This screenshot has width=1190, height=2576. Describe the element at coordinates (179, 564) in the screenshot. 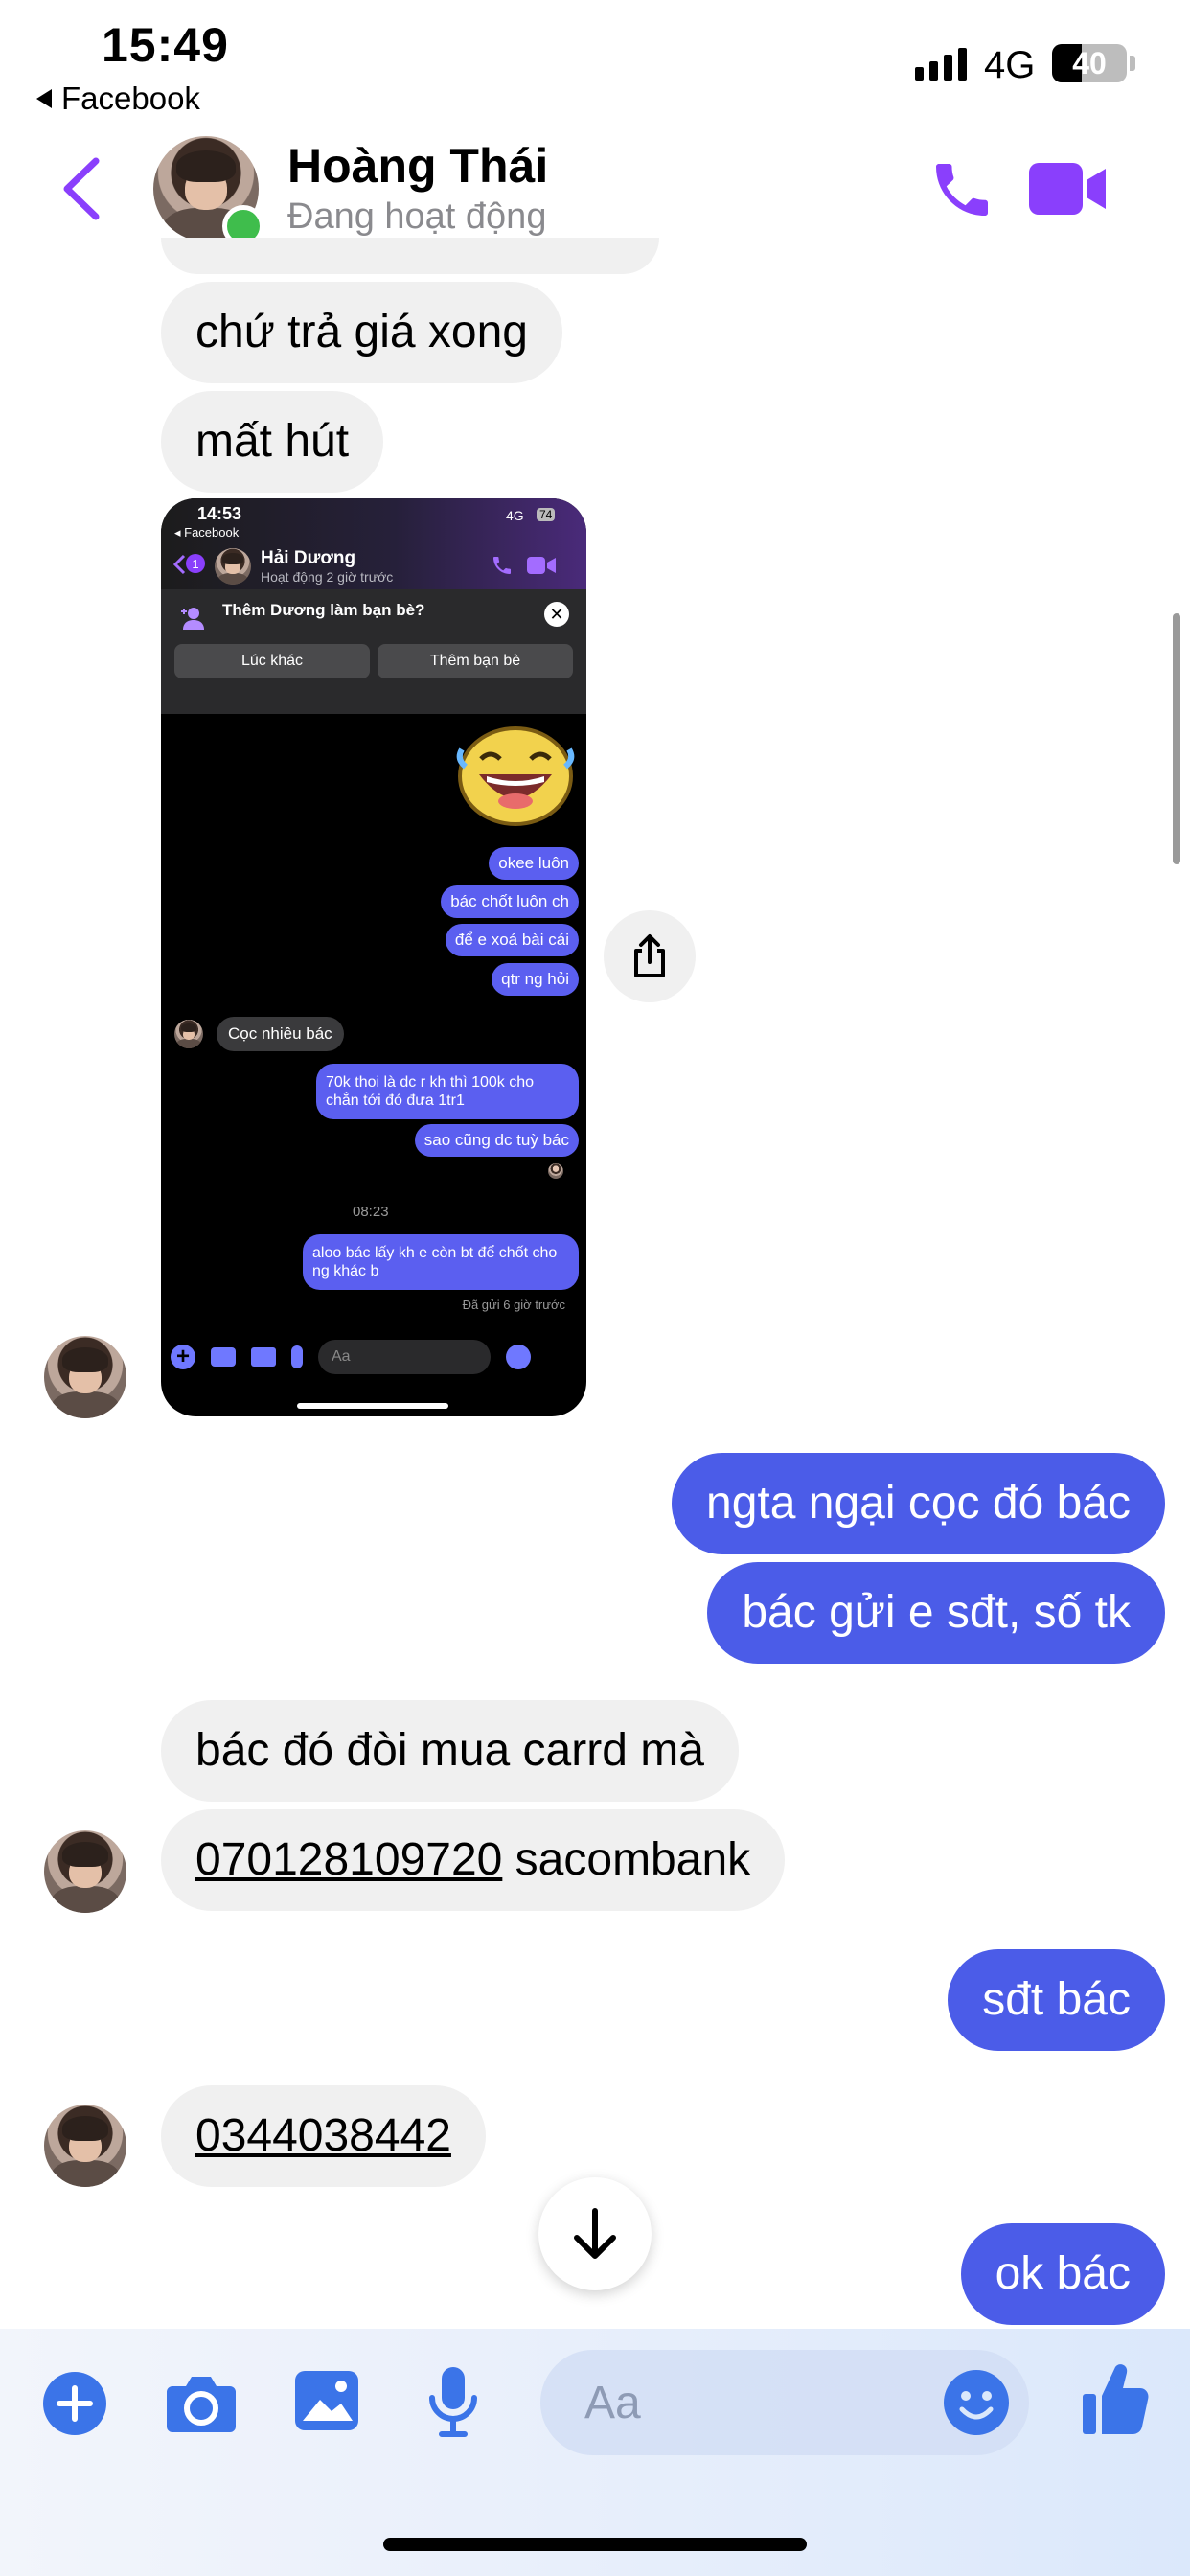

I see `shot-back-chevron-icon` at that location.